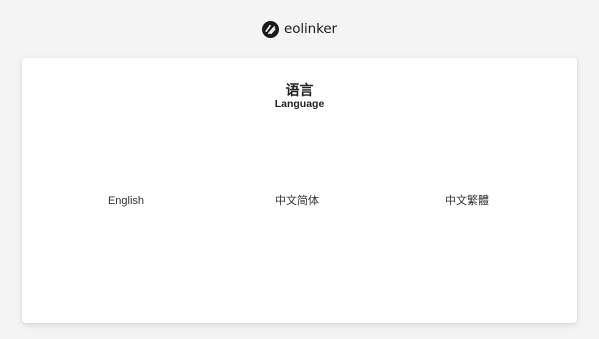 The image size is (599, 339). What do you see at coordinates (299, 104) in the screenshot?
I see `language-subtitle: Language` at bounding box center [299, 104].